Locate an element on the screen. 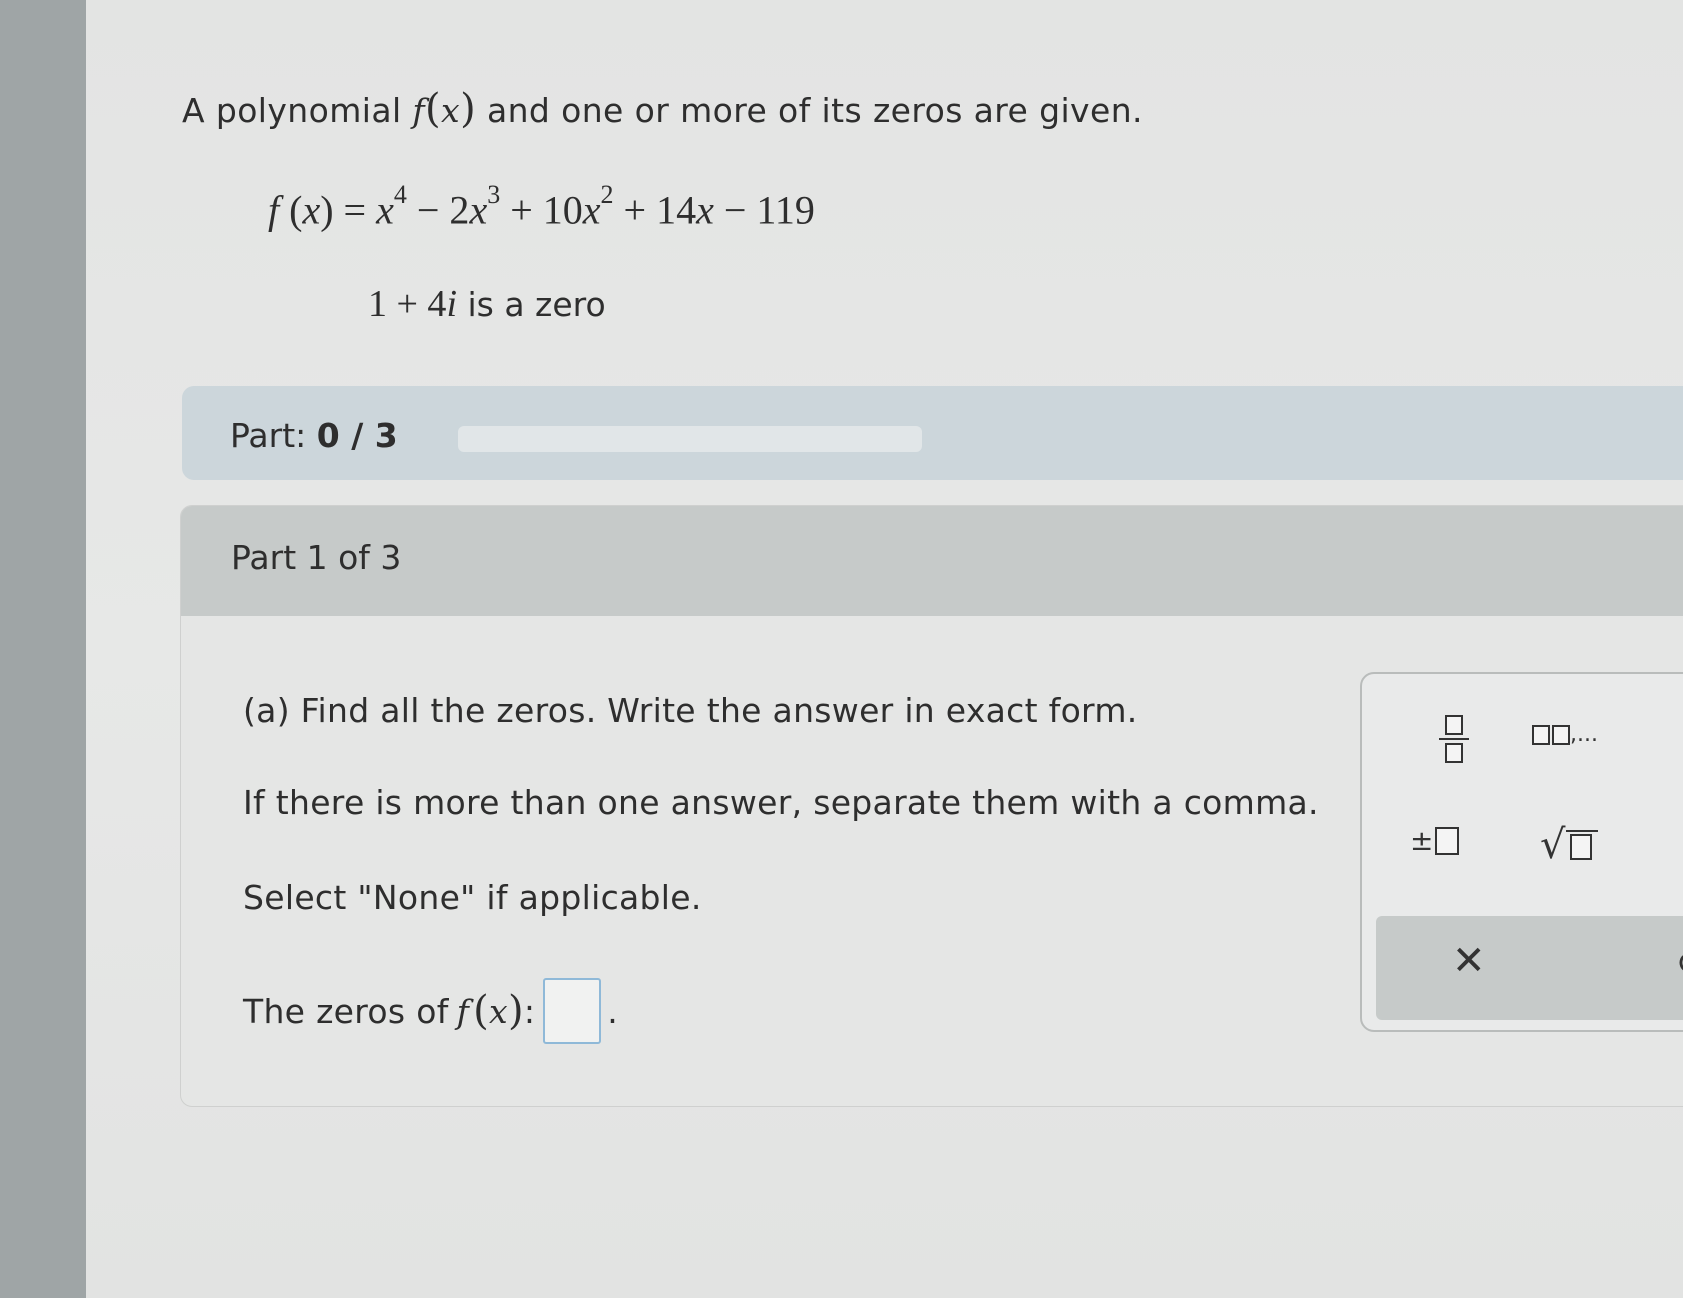 This screenshot has width=1683, height=1298. part-title: Part 1 of 3 is located at coordinates (316, 557).